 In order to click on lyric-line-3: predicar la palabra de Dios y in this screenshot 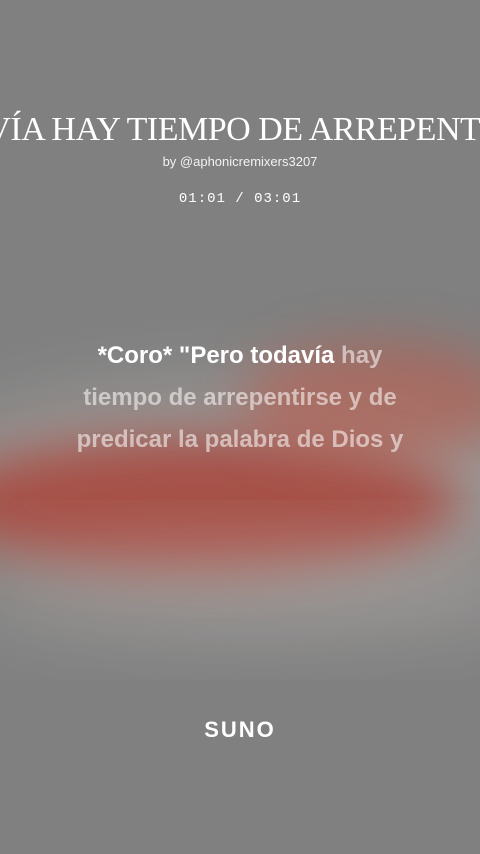, I will do `click(240, 439)`.